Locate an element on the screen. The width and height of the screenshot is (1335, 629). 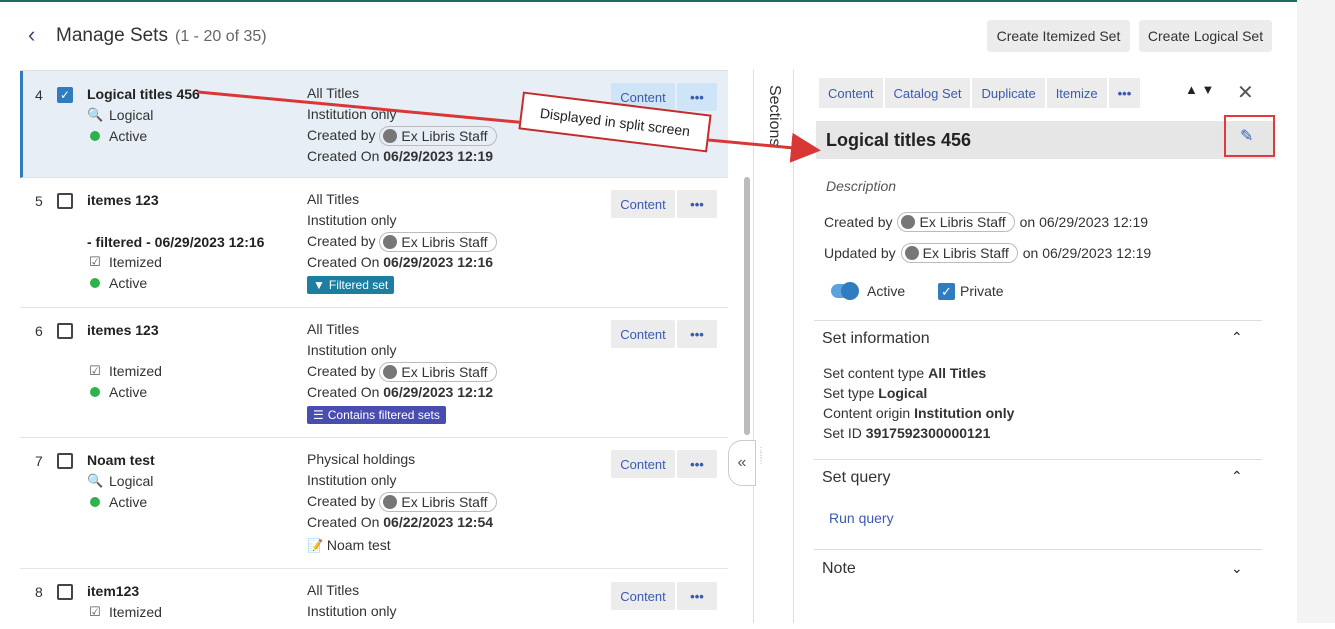
badge-label: Contains filtered sets is located at coordinates (383, 414).